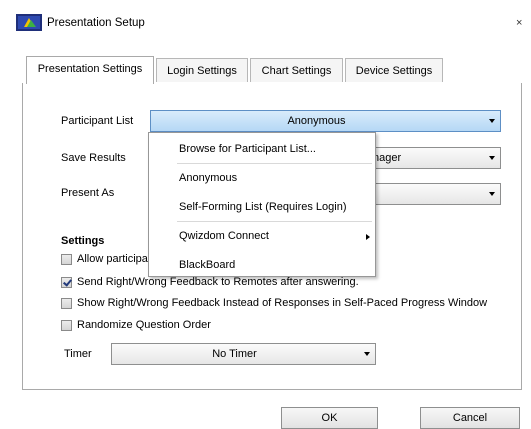 This screenshot has width=531, height=429. I want to click on randomize-order-checkbox, so click(66, 325).